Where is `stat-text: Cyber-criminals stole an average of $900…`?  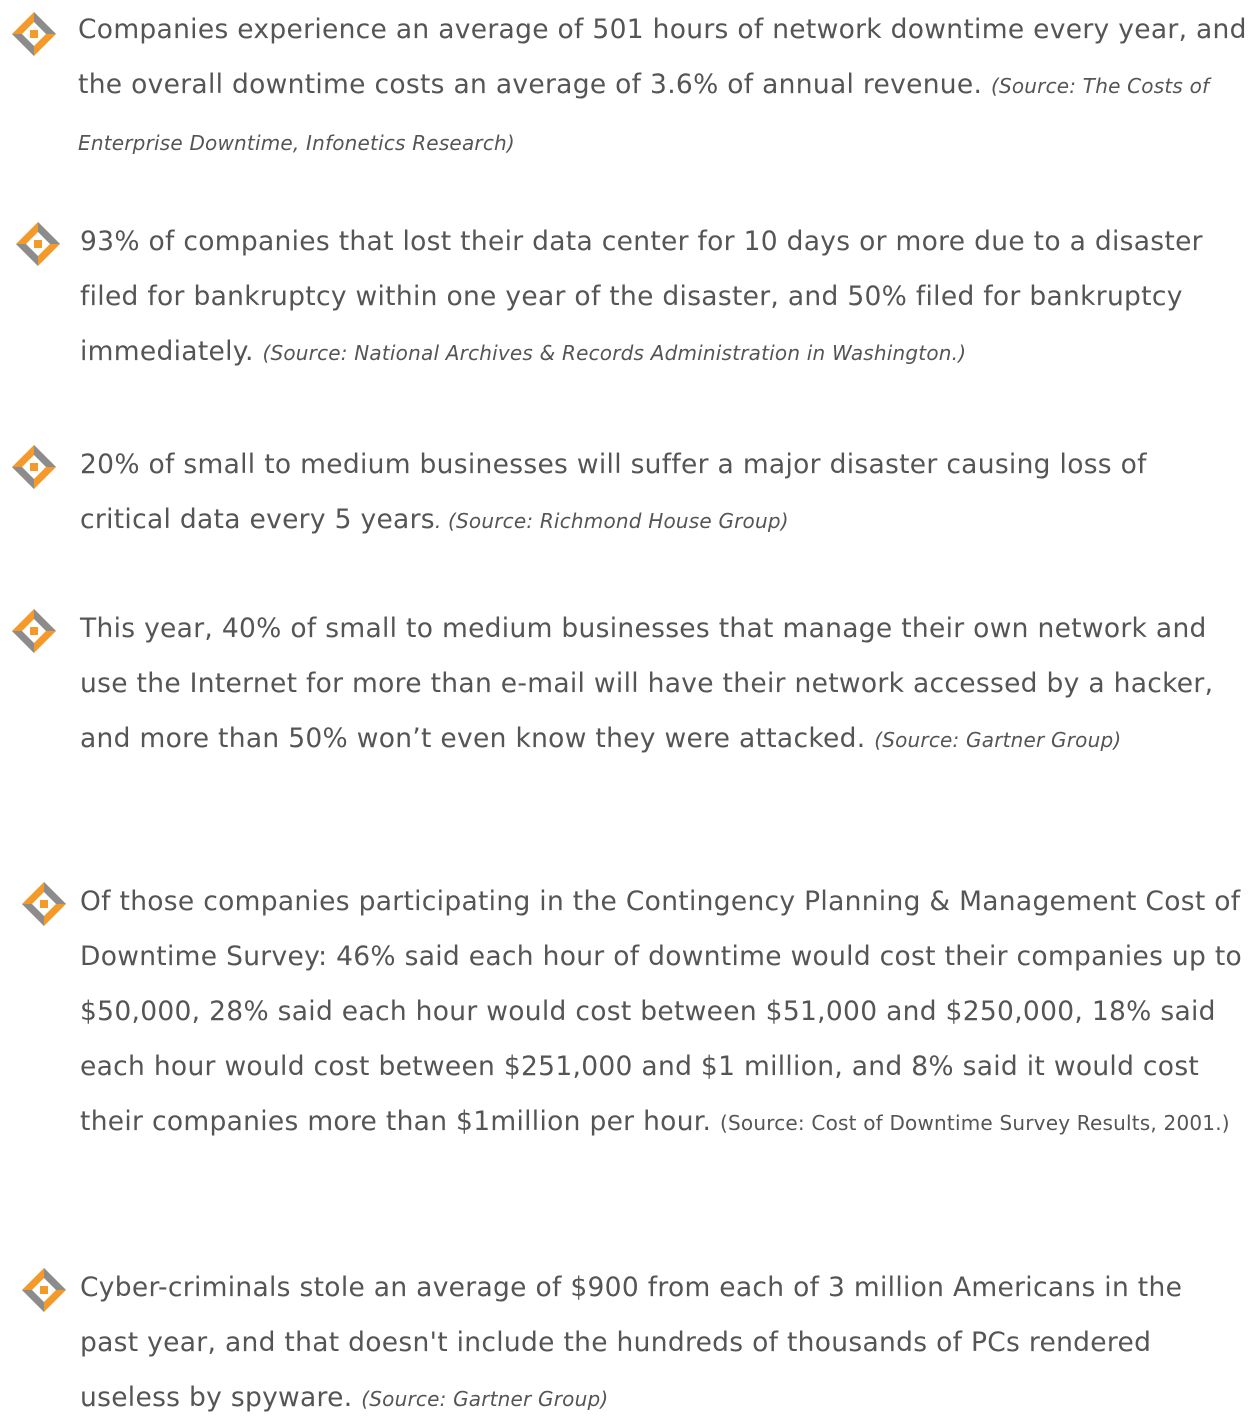
stat-text: Cyber-criminals stole an average of $900… is located at coordinates (660, 1343).